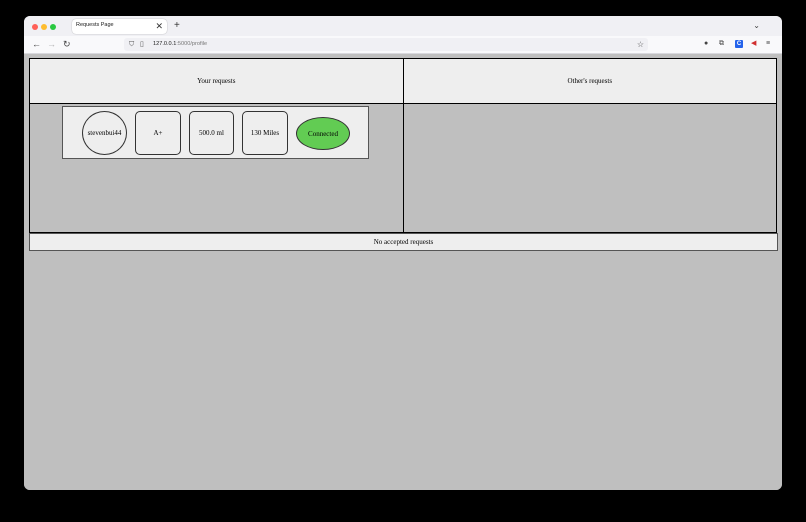 The height and width of the screenshot is (522, 806). Describe the element at coordinates (53, 27) in the screenshot. I see `zoom-window-button` at that location.